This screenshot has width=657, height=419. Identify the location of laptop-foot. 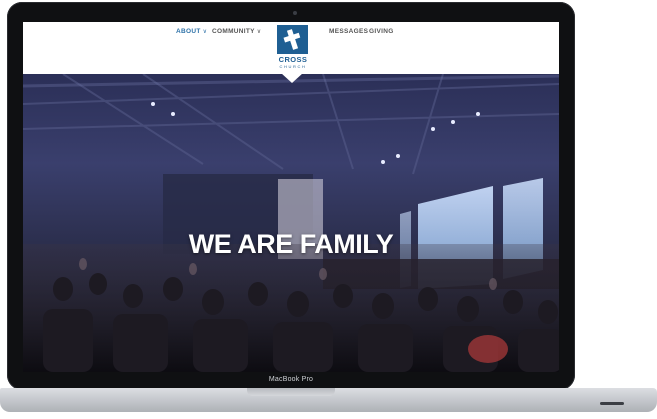
(612, 403).